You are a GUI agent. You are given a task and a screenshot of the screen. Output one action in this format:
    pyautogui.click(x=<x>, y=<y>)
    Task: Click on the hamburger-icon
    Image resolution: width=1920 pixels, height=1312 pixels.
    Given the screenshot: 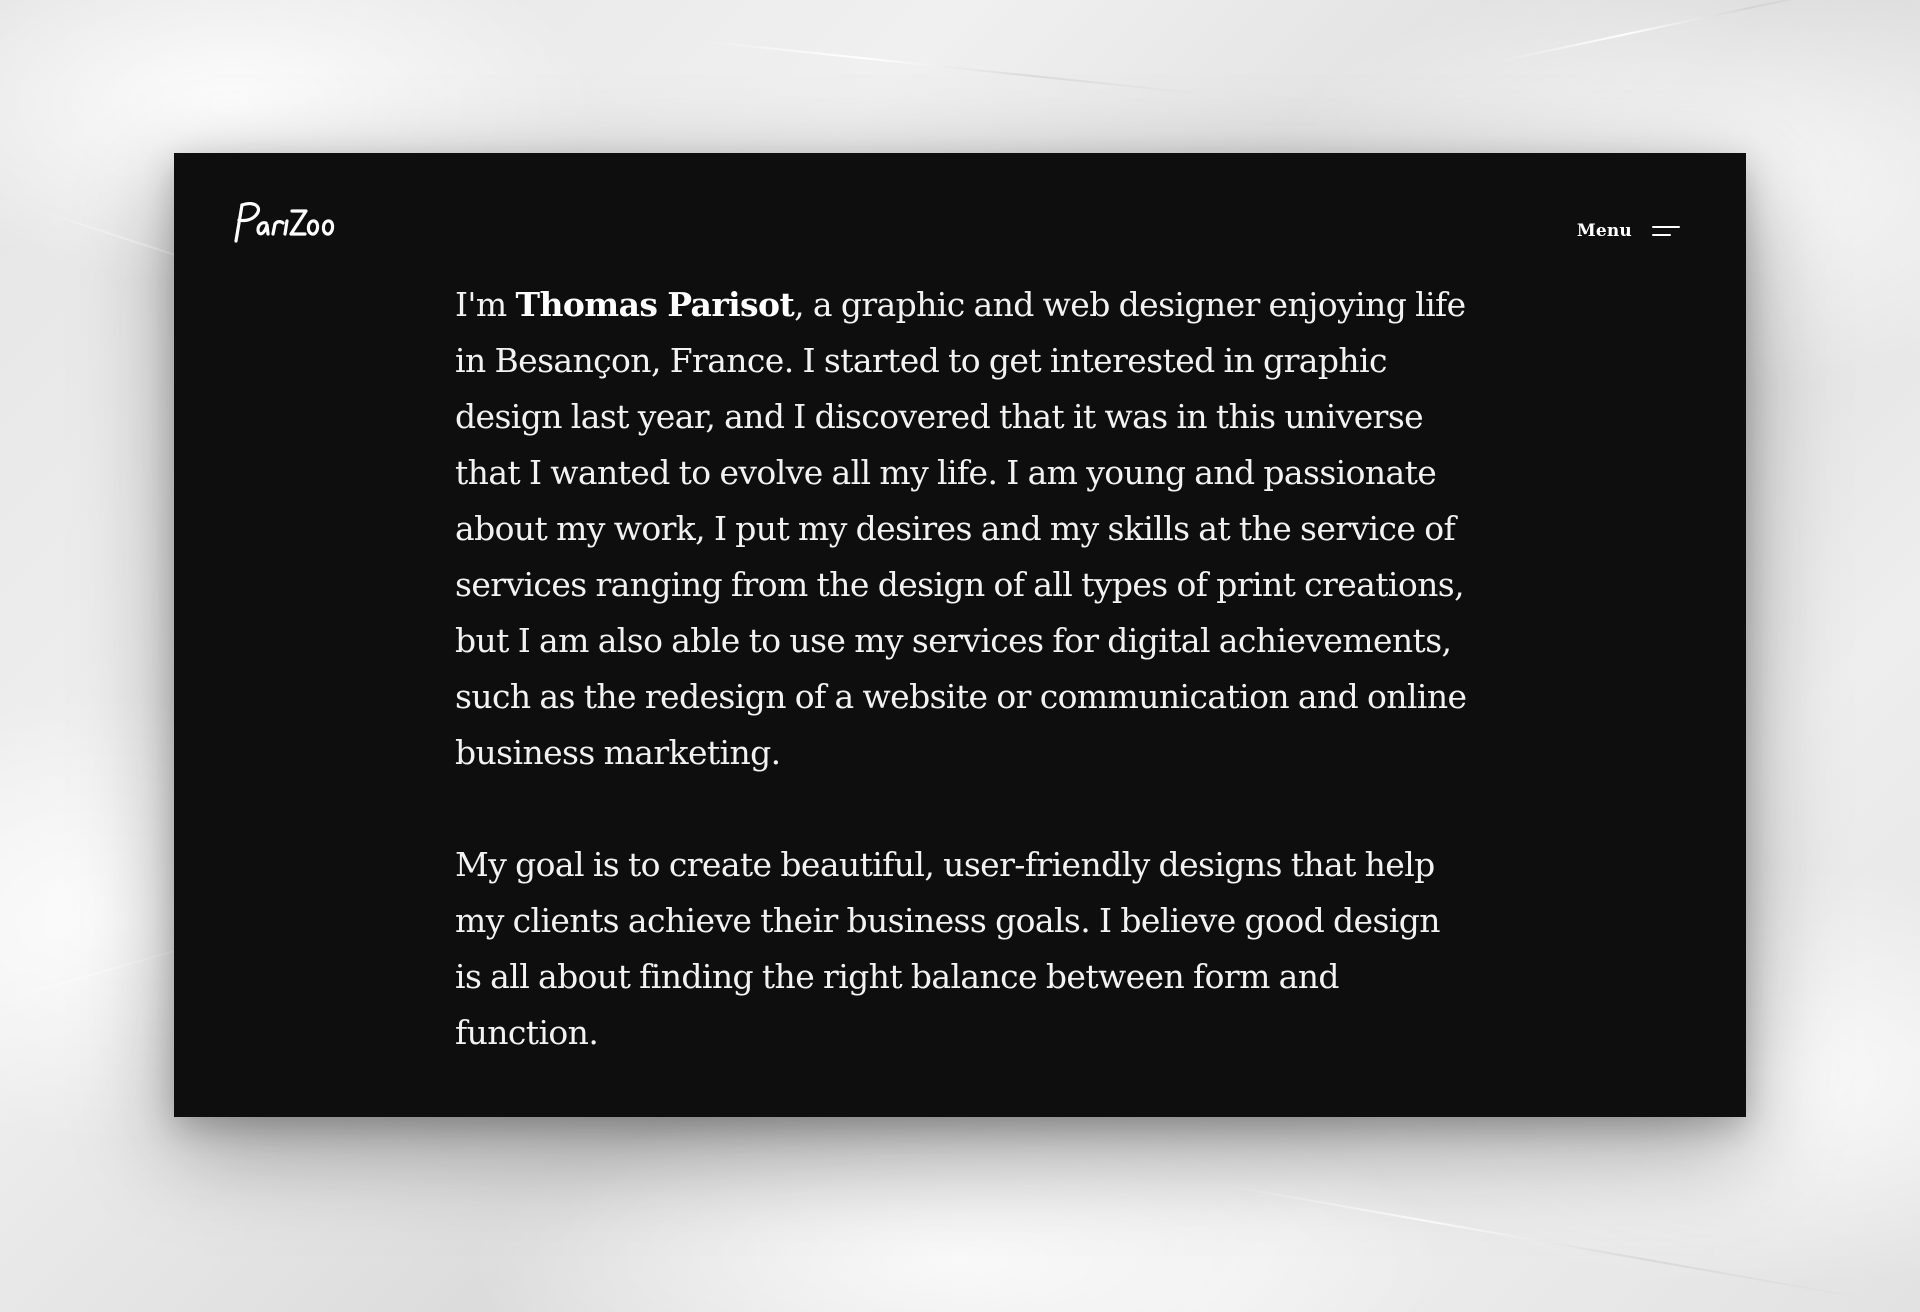 What is the action you would take?
    pyautogui.click(x=1666, y=231)
    